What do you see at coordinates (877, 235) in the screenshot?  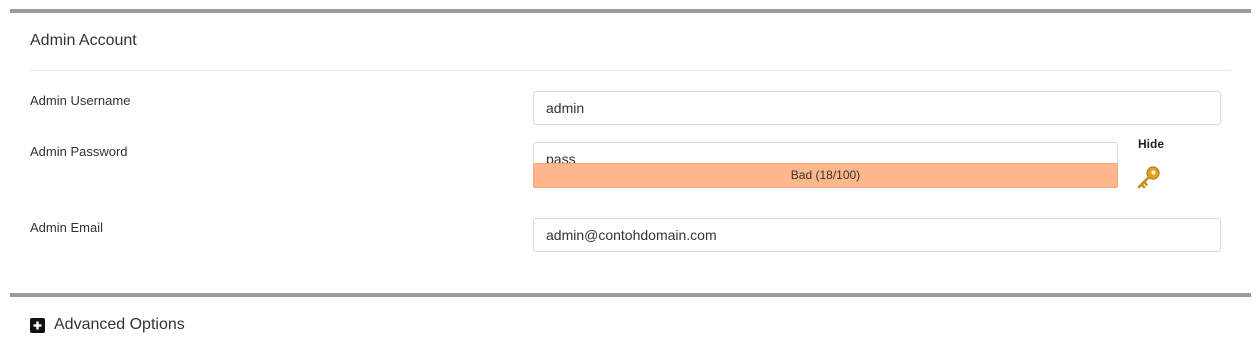 I see `admin-email-input` at bounding box center [877, 235].